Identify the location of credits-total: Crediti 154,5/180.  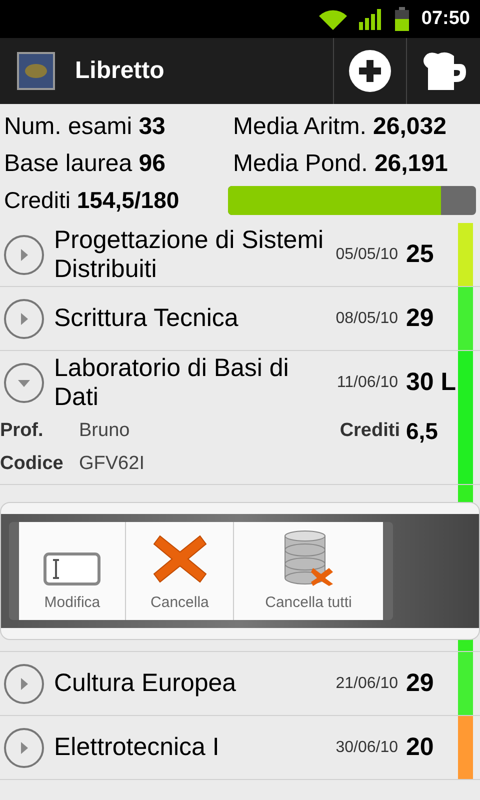
(92, 201).